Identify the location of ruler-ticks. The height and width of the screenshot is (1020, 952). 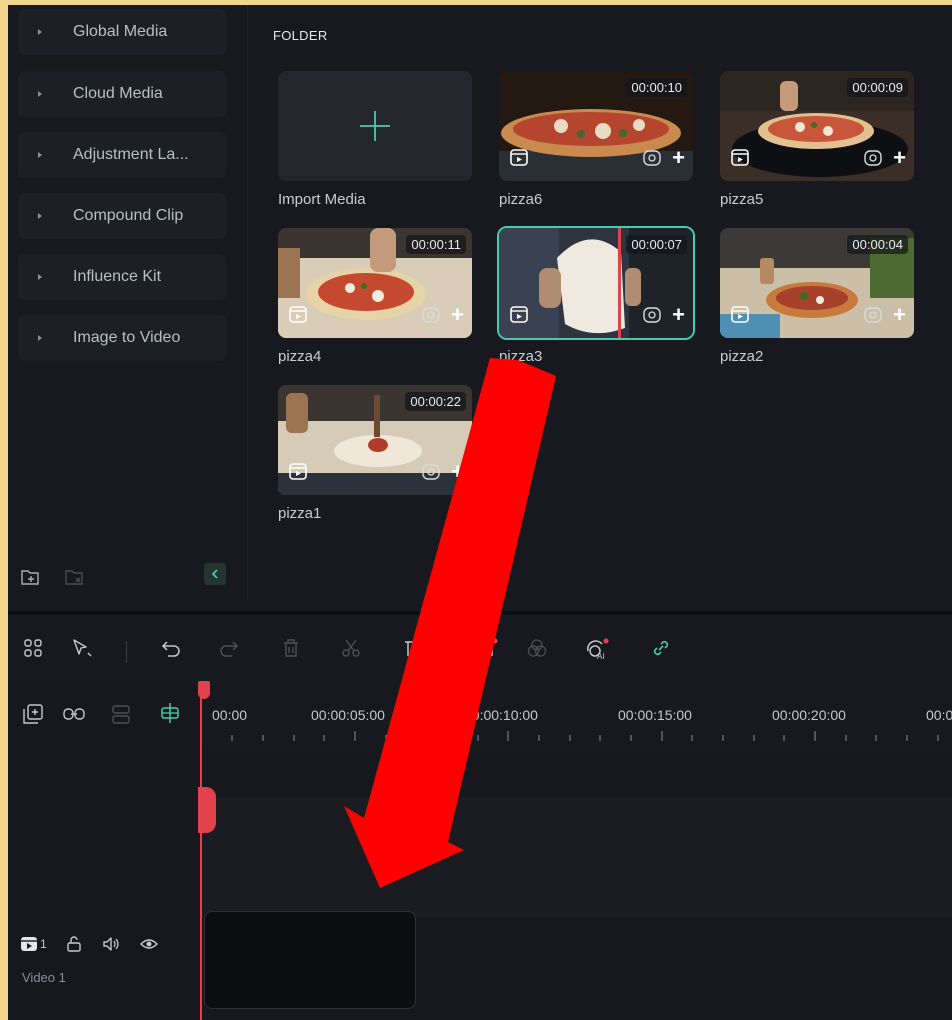
(585, 736).